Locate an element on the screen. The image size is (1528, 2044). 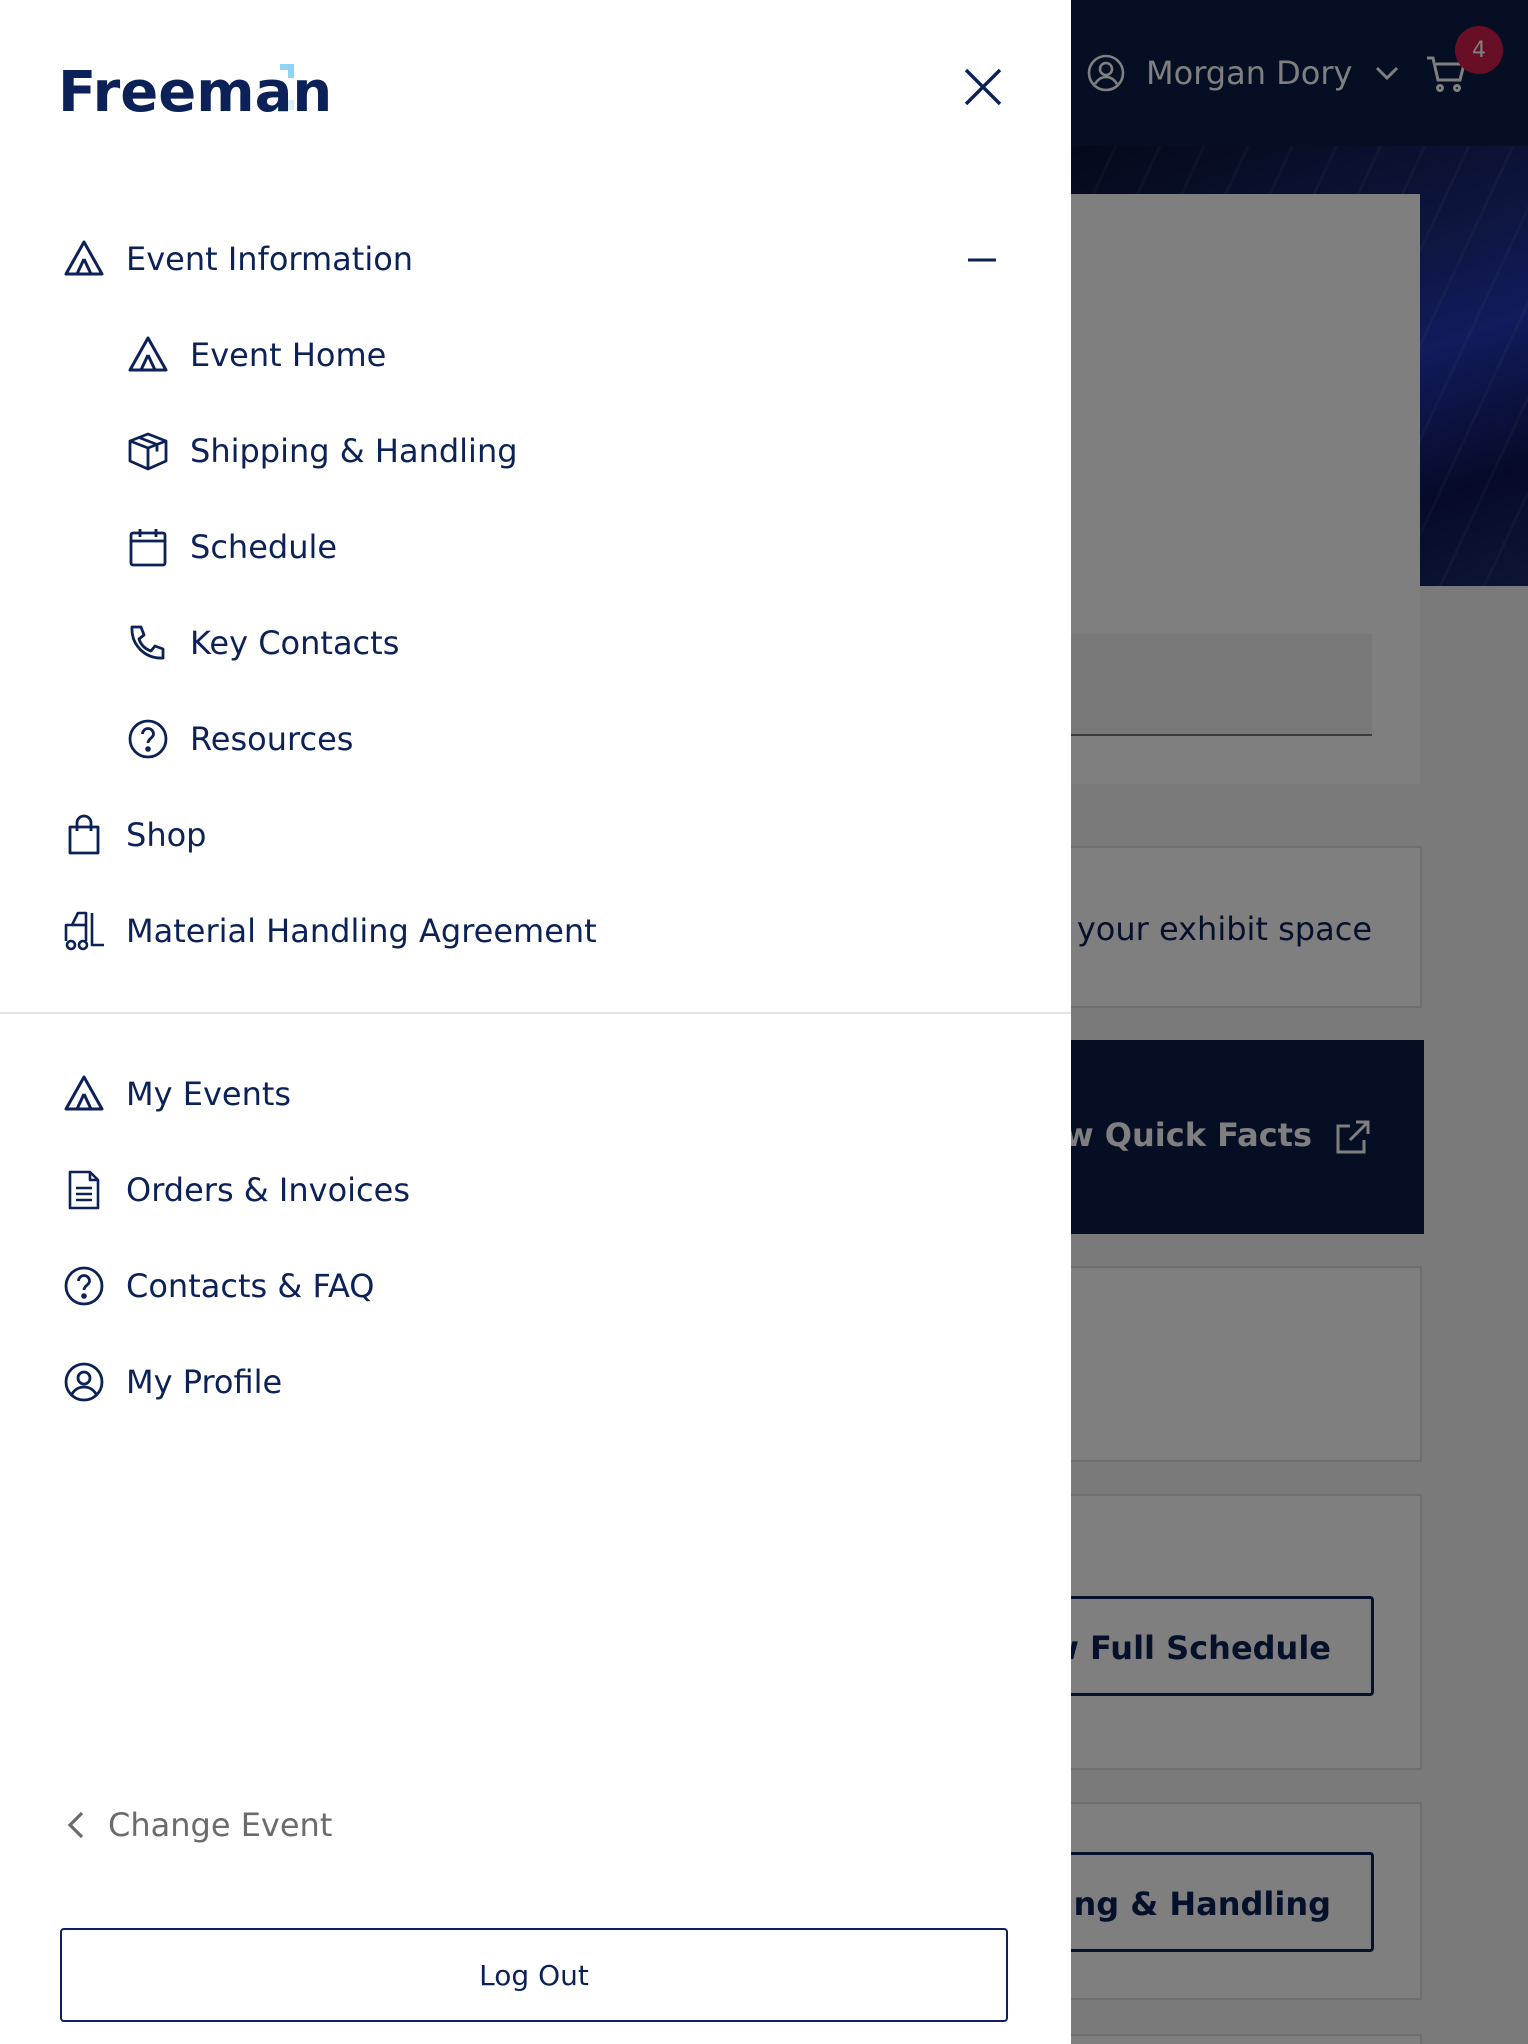
nav-orders-invoices-label: Orders & Invoices is located at coordinates (268, 1190).